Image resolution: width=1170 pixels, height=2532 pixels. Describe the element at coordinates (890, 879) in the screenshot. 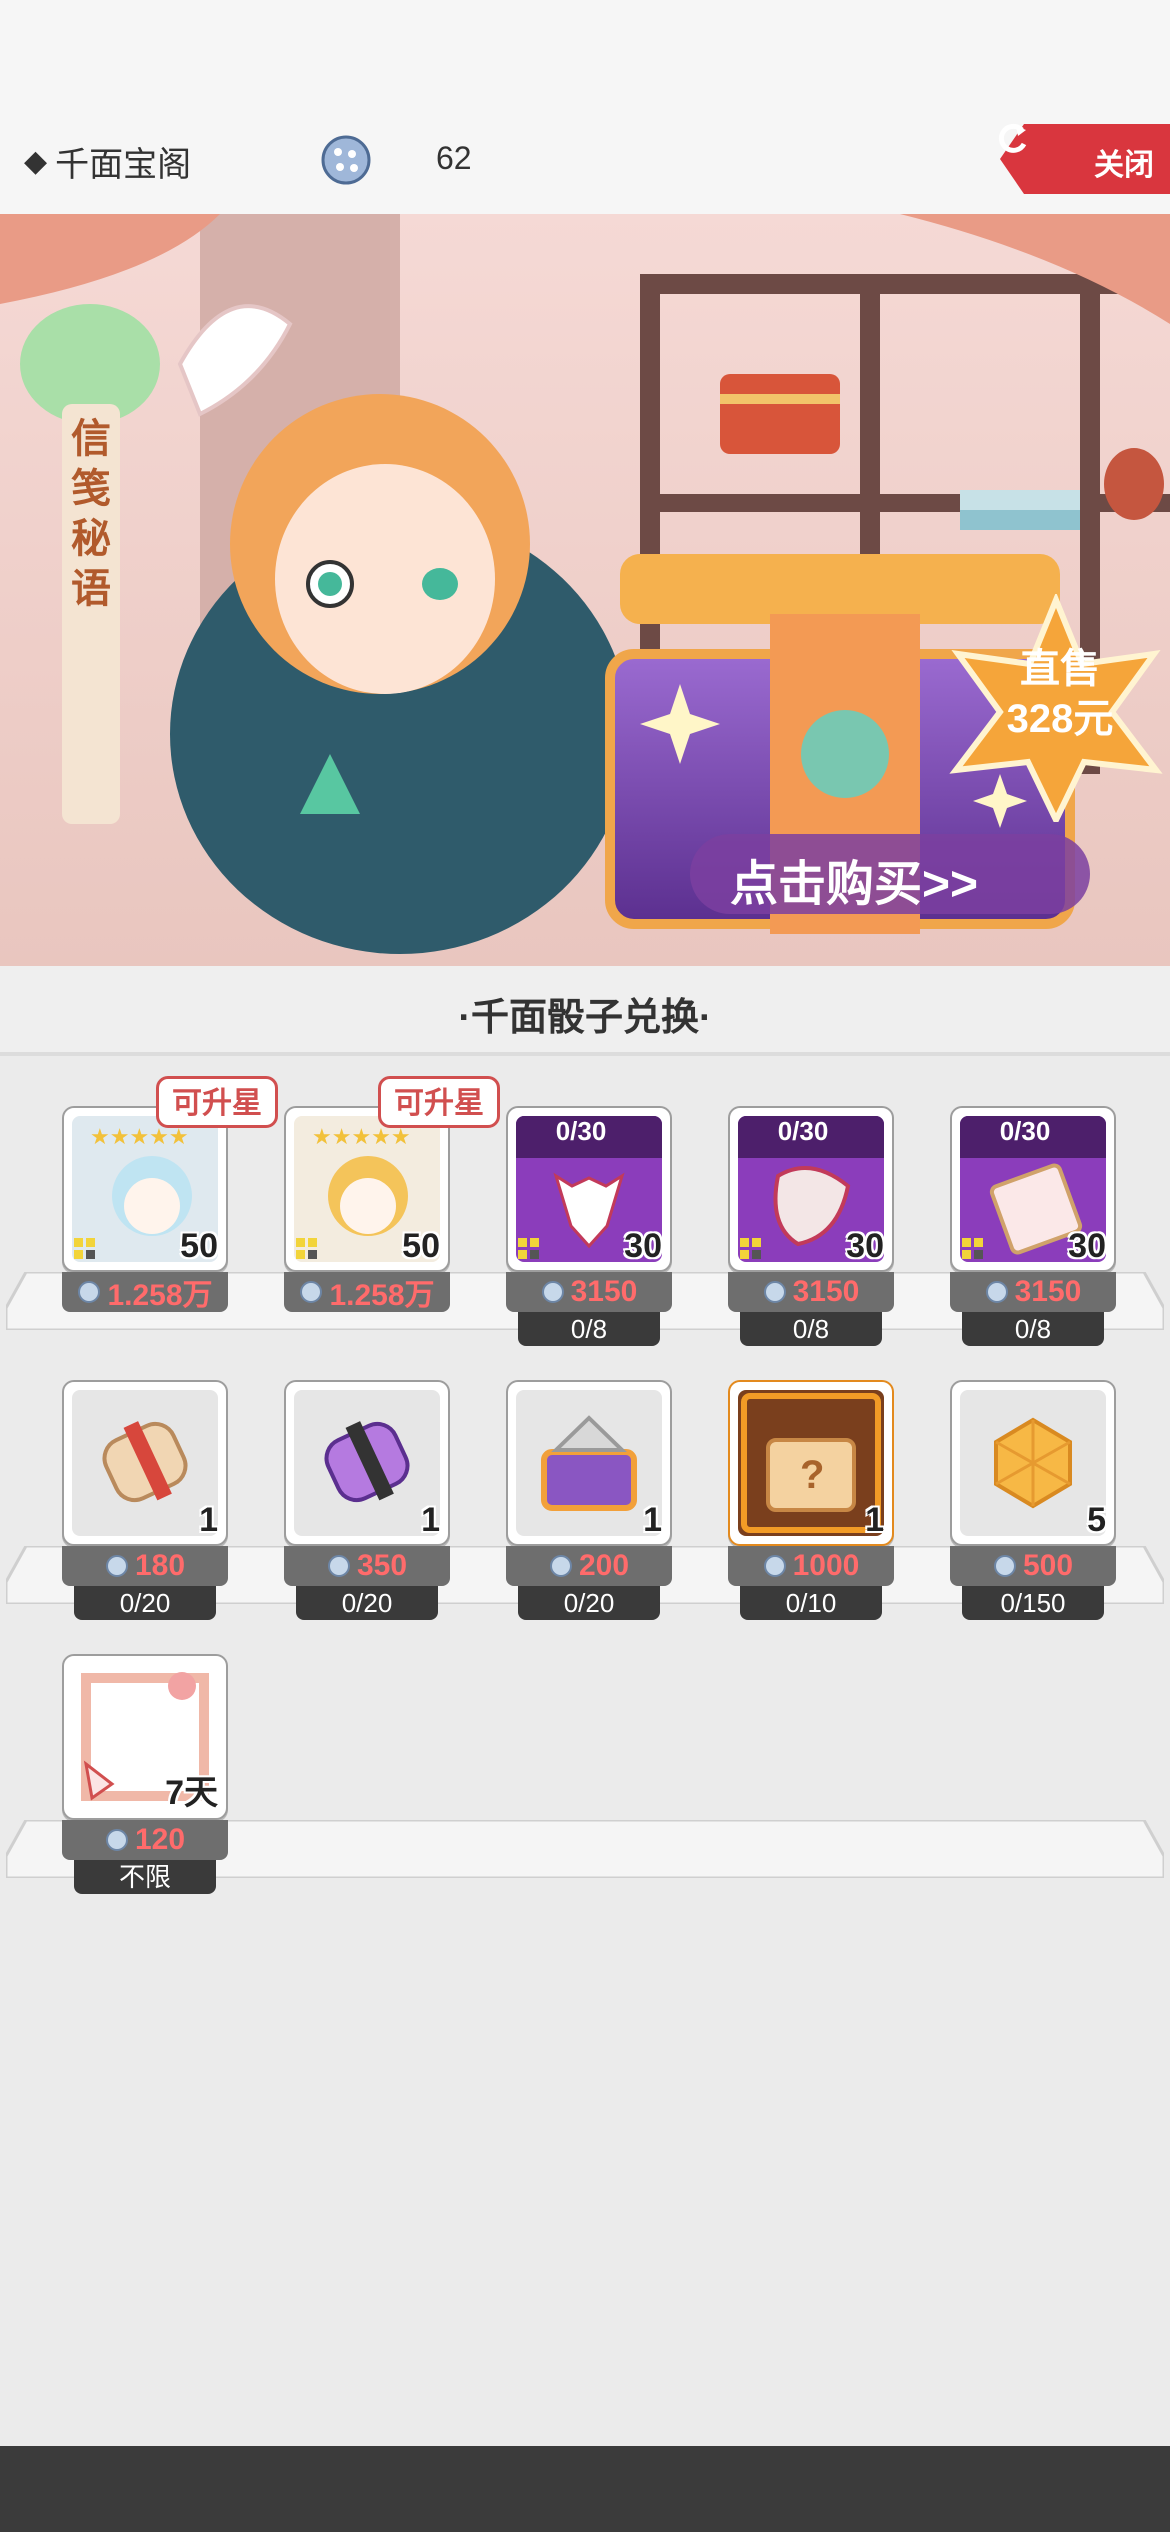

I see `buy-button-label: 点击购买>>` at that location.